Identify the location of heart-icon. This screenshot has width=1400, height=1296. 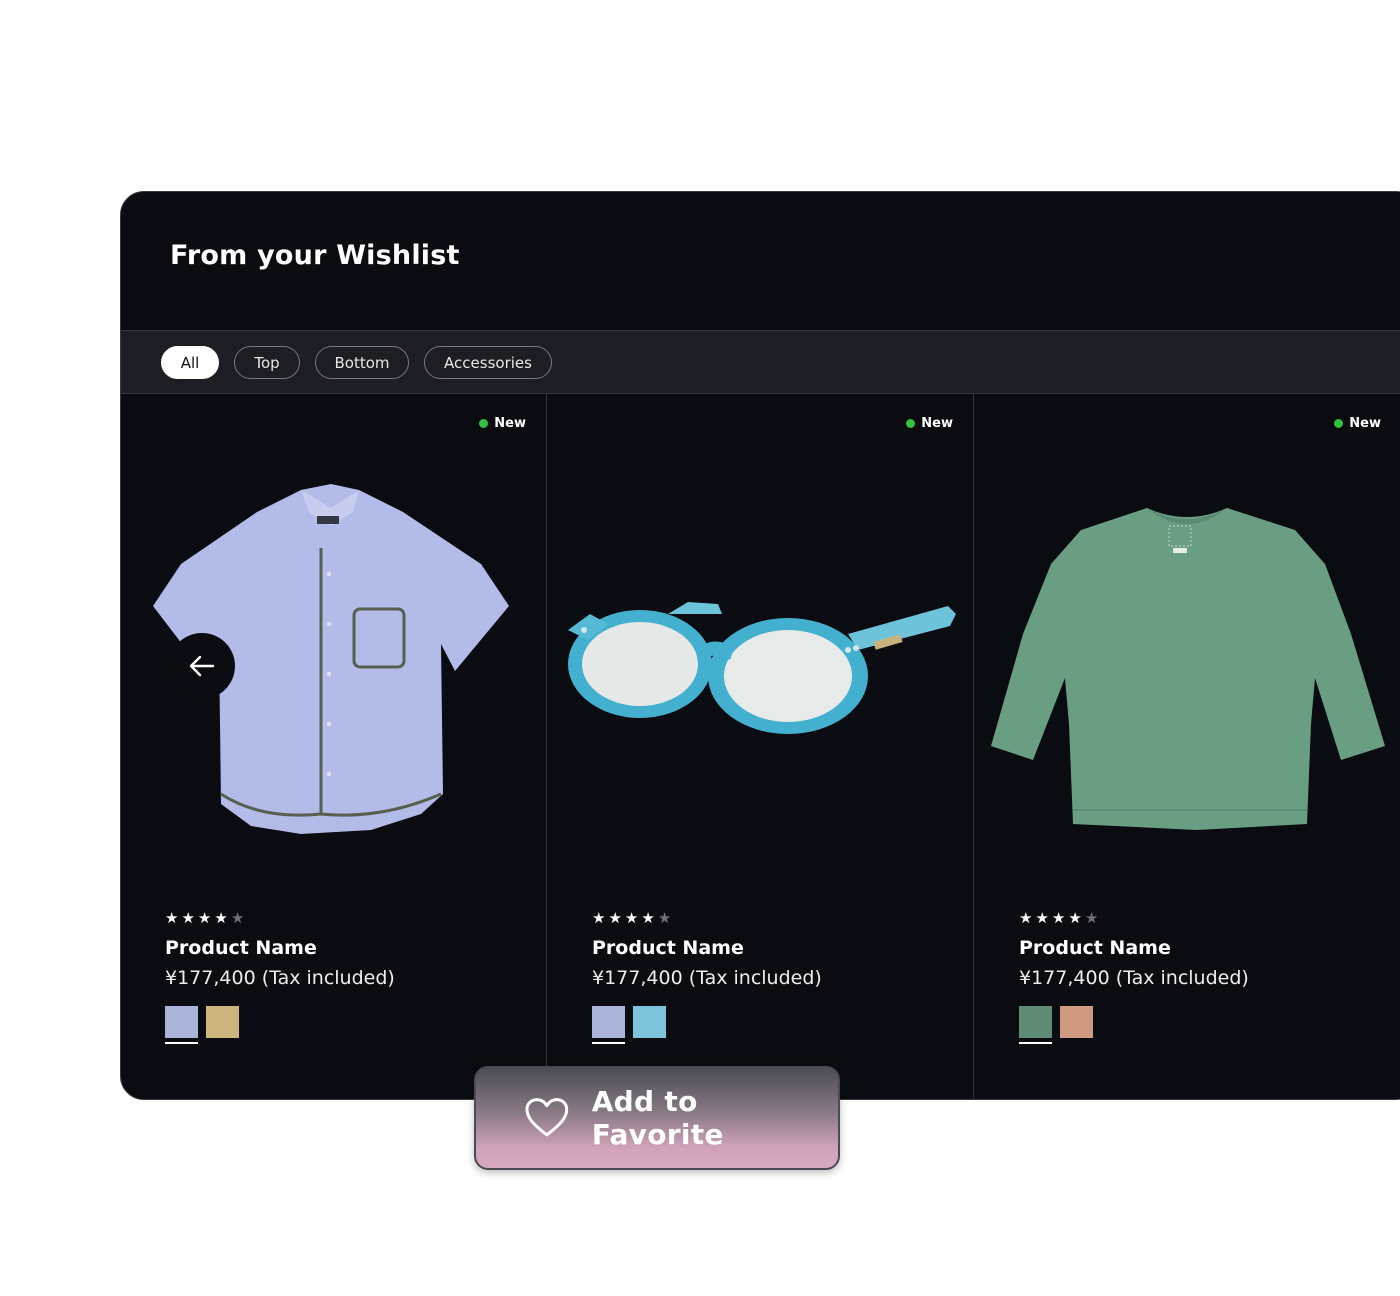
(547, 1117).